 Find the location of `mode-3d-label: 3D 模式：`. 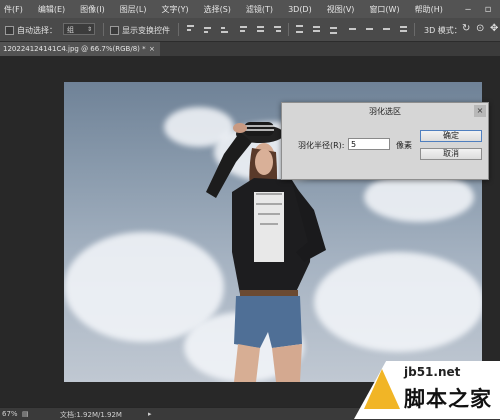

mode-3d-label: 3D 模式： is located at coordinates (443, 30).